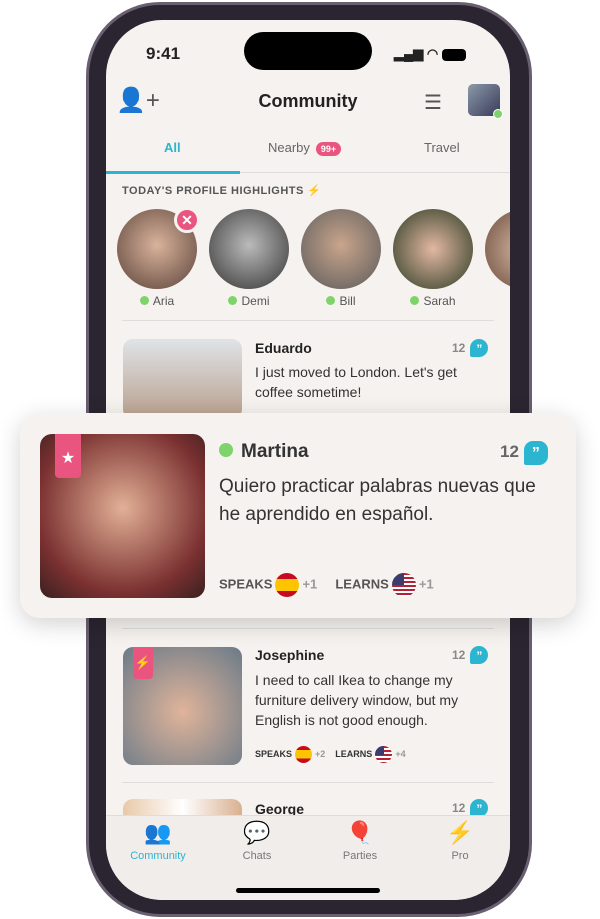  Describe the element at coordinates (249, 249) in the screenshot. I see `highlight-avatar-demi` at that location.